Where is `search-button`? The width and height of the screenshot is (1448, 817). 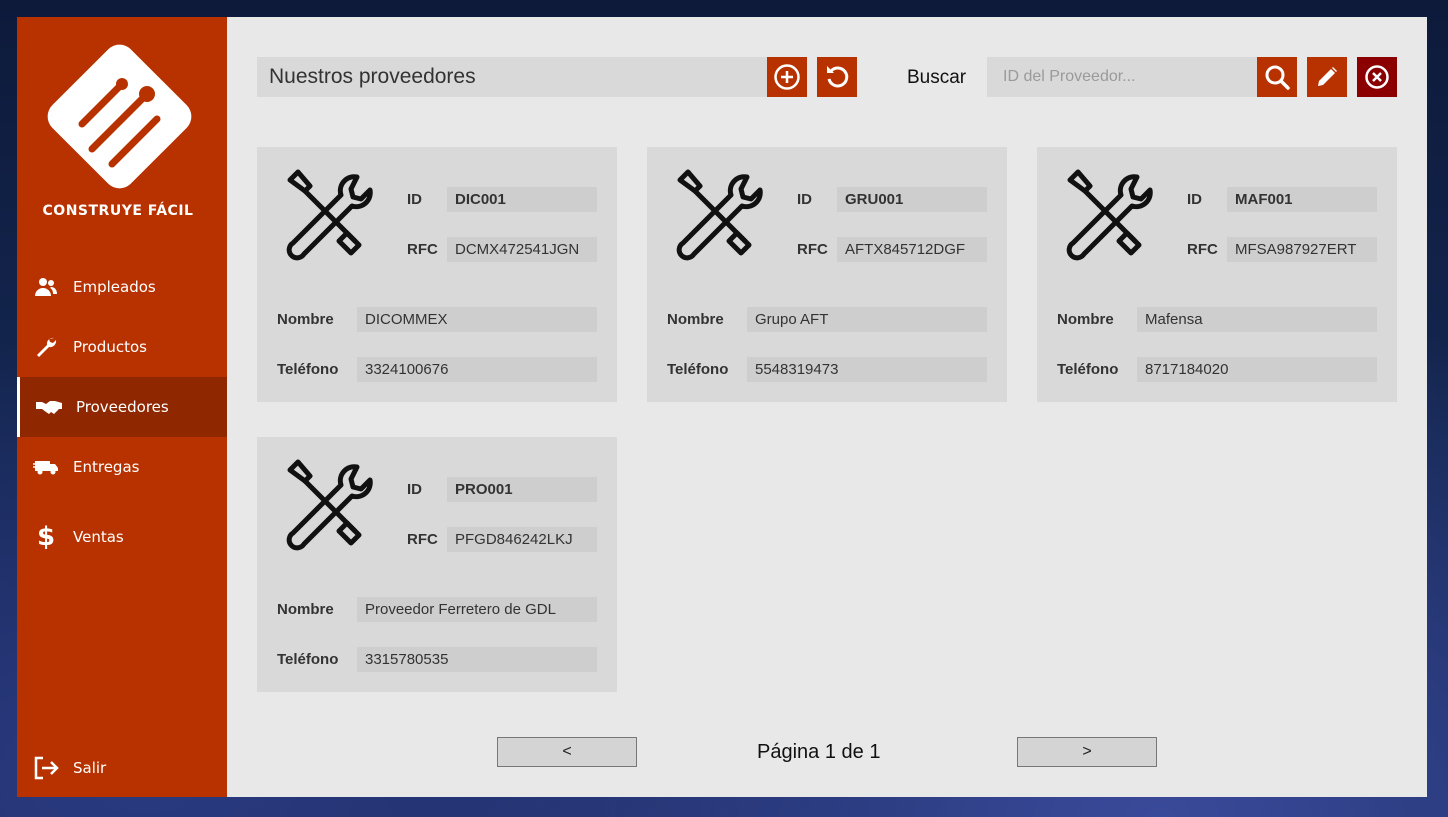
search-button is located at coordinates (1277, 77).